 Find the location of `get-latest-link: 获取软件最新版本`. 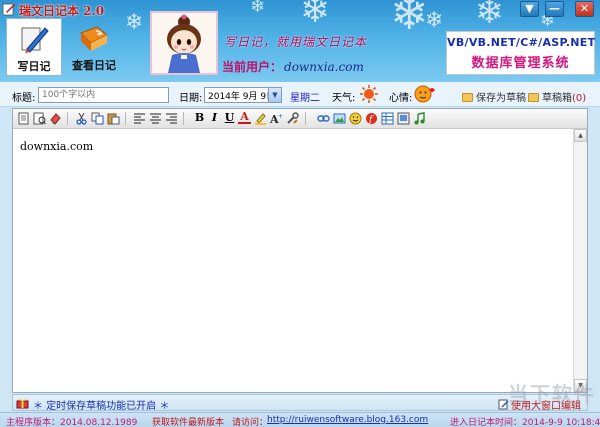

get-latest-link: 获取软件最新版本 is located at coordinates (188, 421).